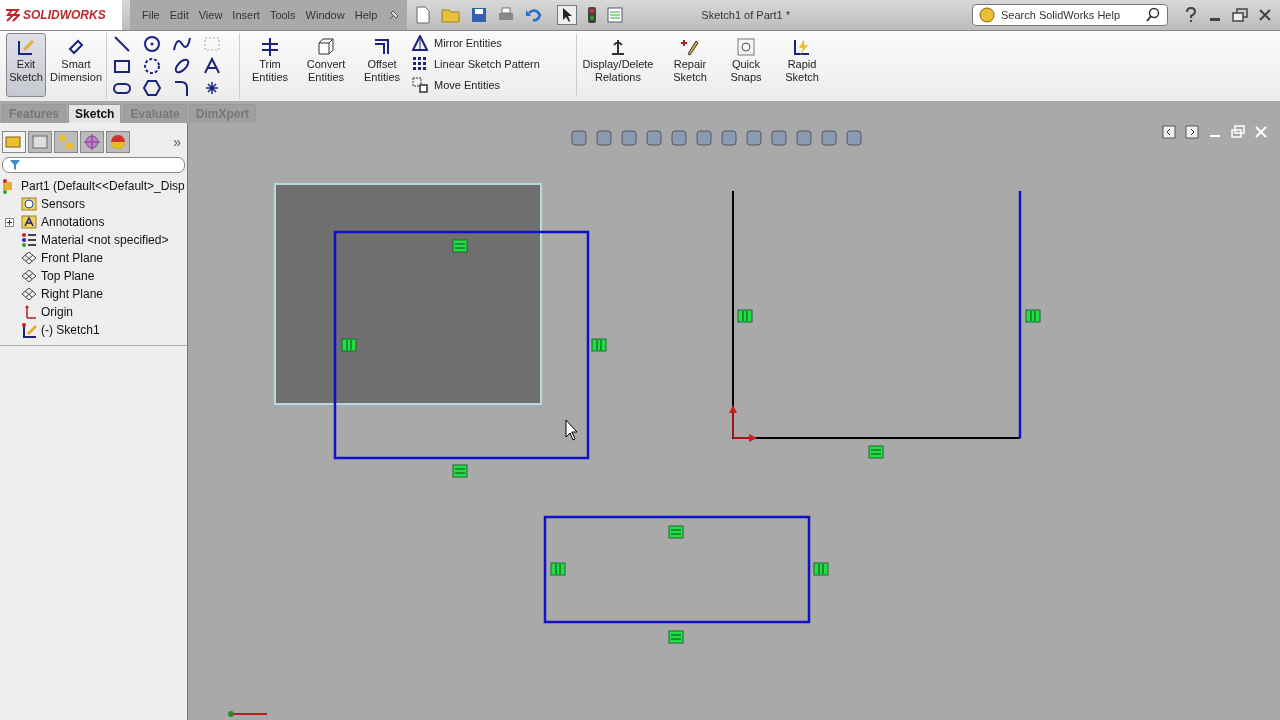 The height and width of the screenshot is (720, 1280). What do you see at coordinates (122, 66) in the screenshot?
I see `rectangle-tool-icon` at bounding box center [122, 66].